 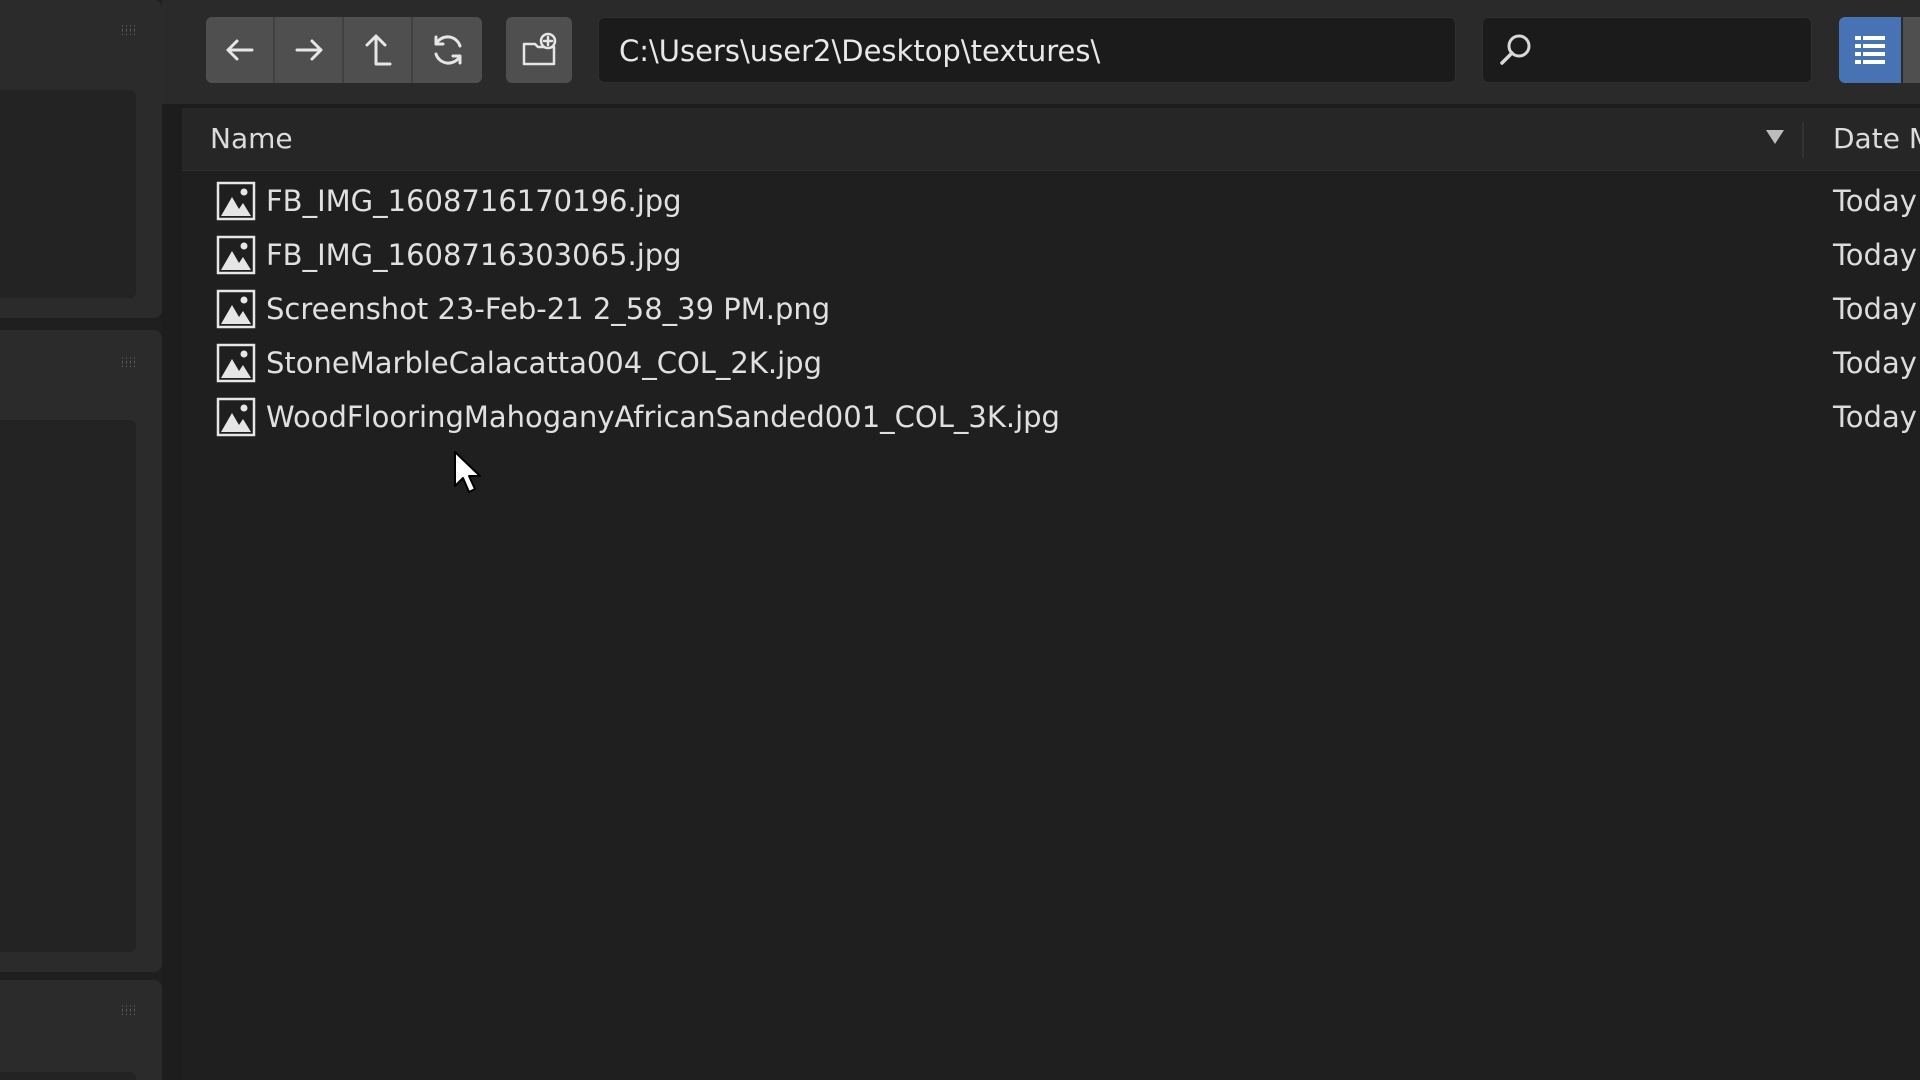 What do you see at coordinates (544, 363) in the screenshot?
I see `file-name: StoneMarbleCalacatta004_COL_2K.jpg` at bounding box center [544, 363].